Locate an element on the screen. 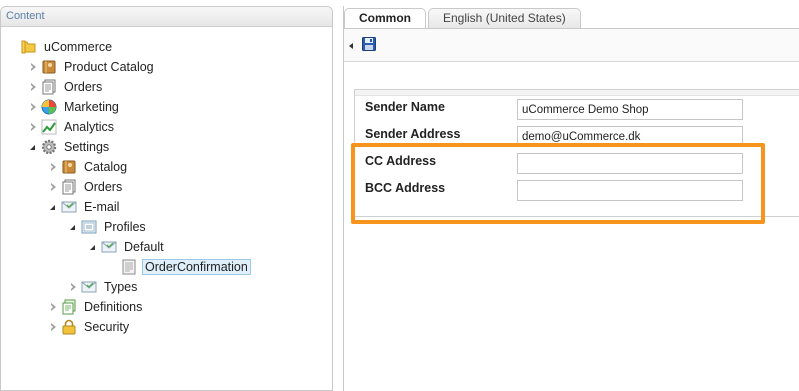 This screenshot has width=799, height=391. tree-node-label: OrderConfirmation is located at coordinates (196, 267).